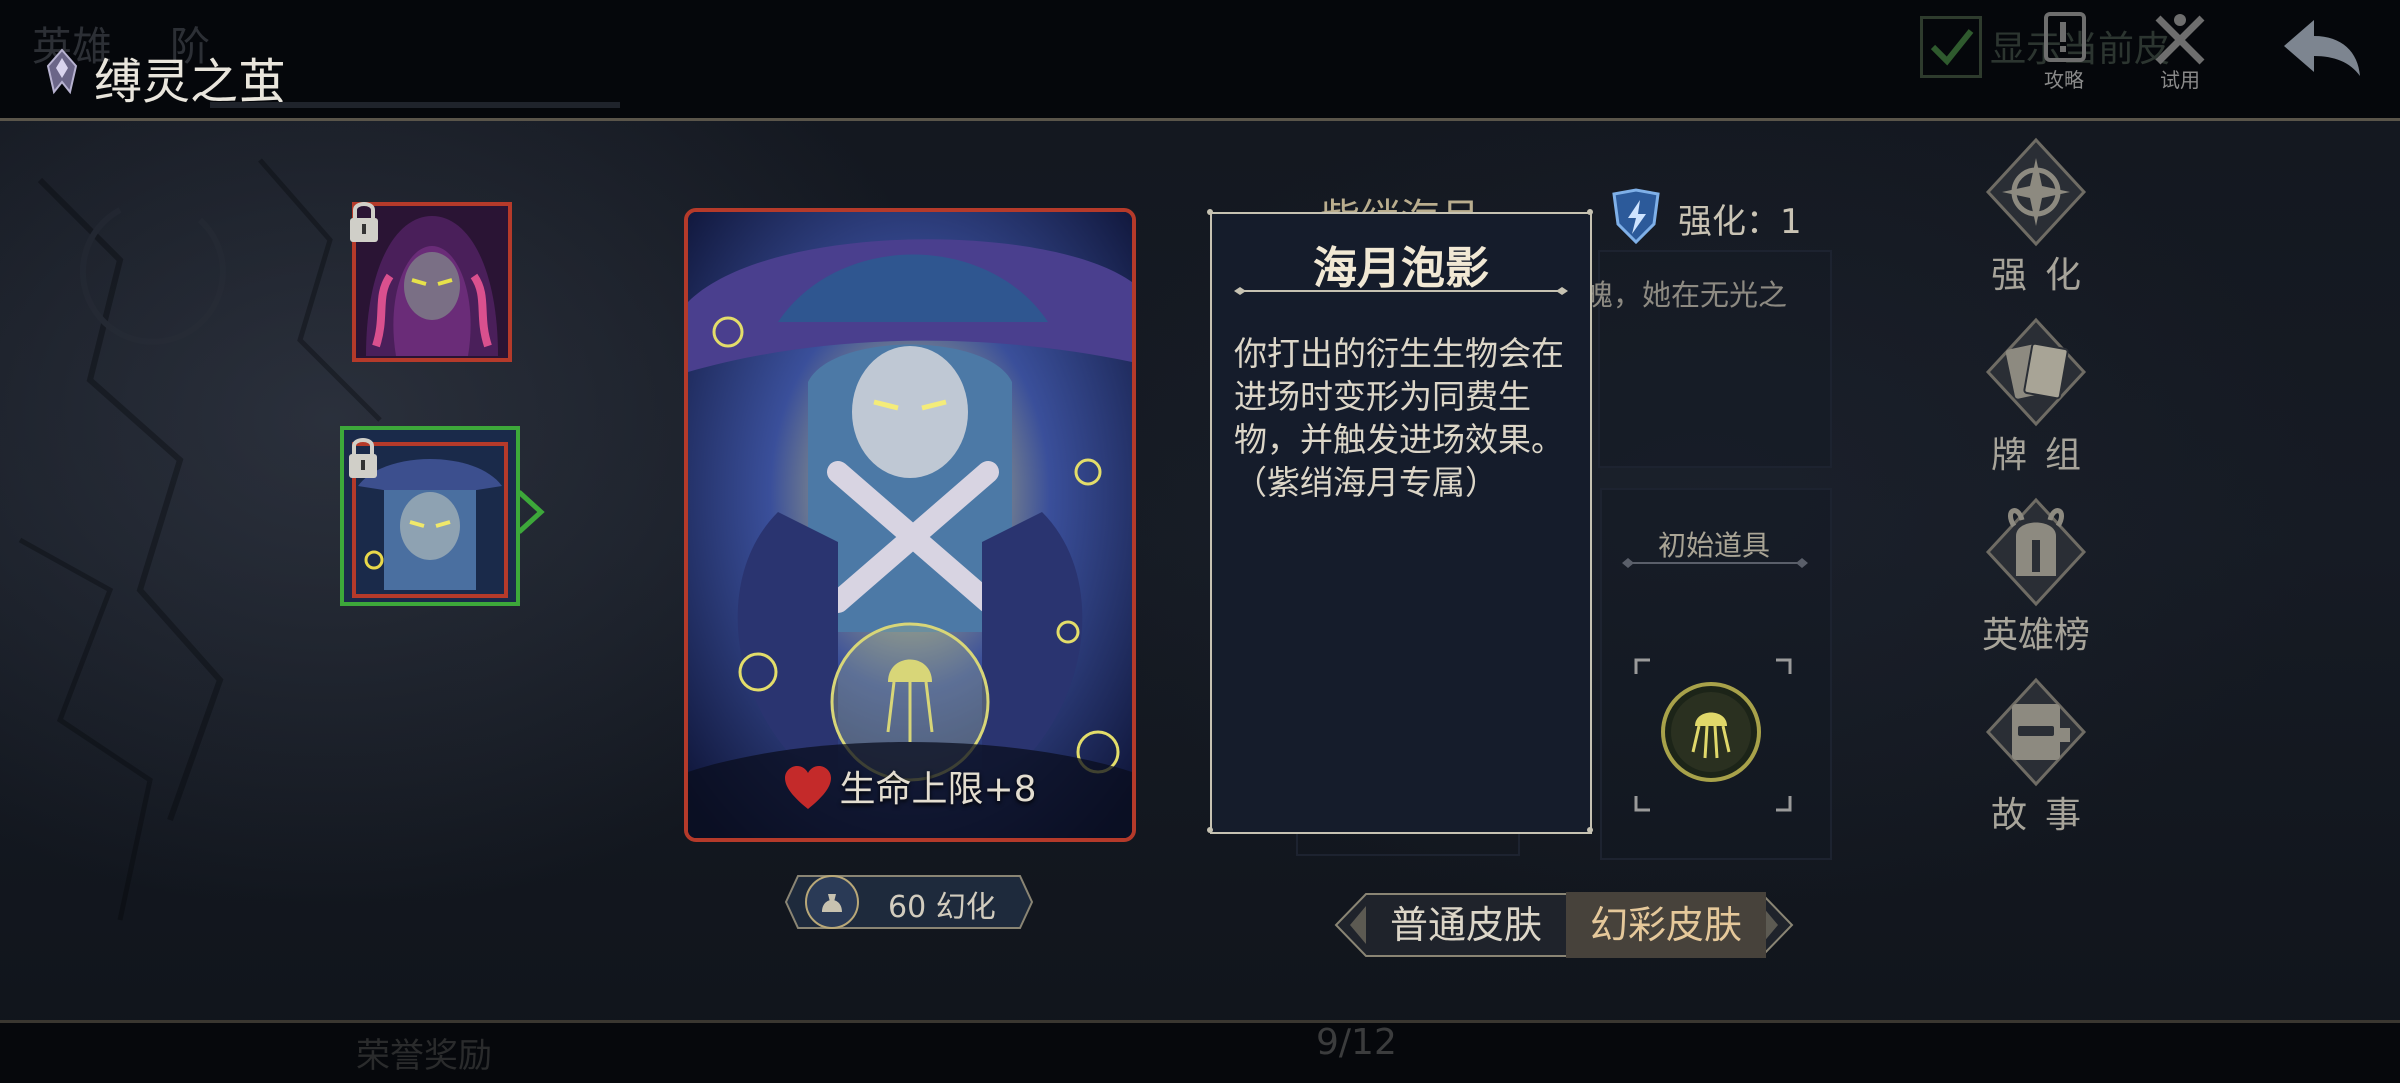  Describe the element at coordinates (2180, 80) in the screenshot. I see `trial-label: 试用` at that location.